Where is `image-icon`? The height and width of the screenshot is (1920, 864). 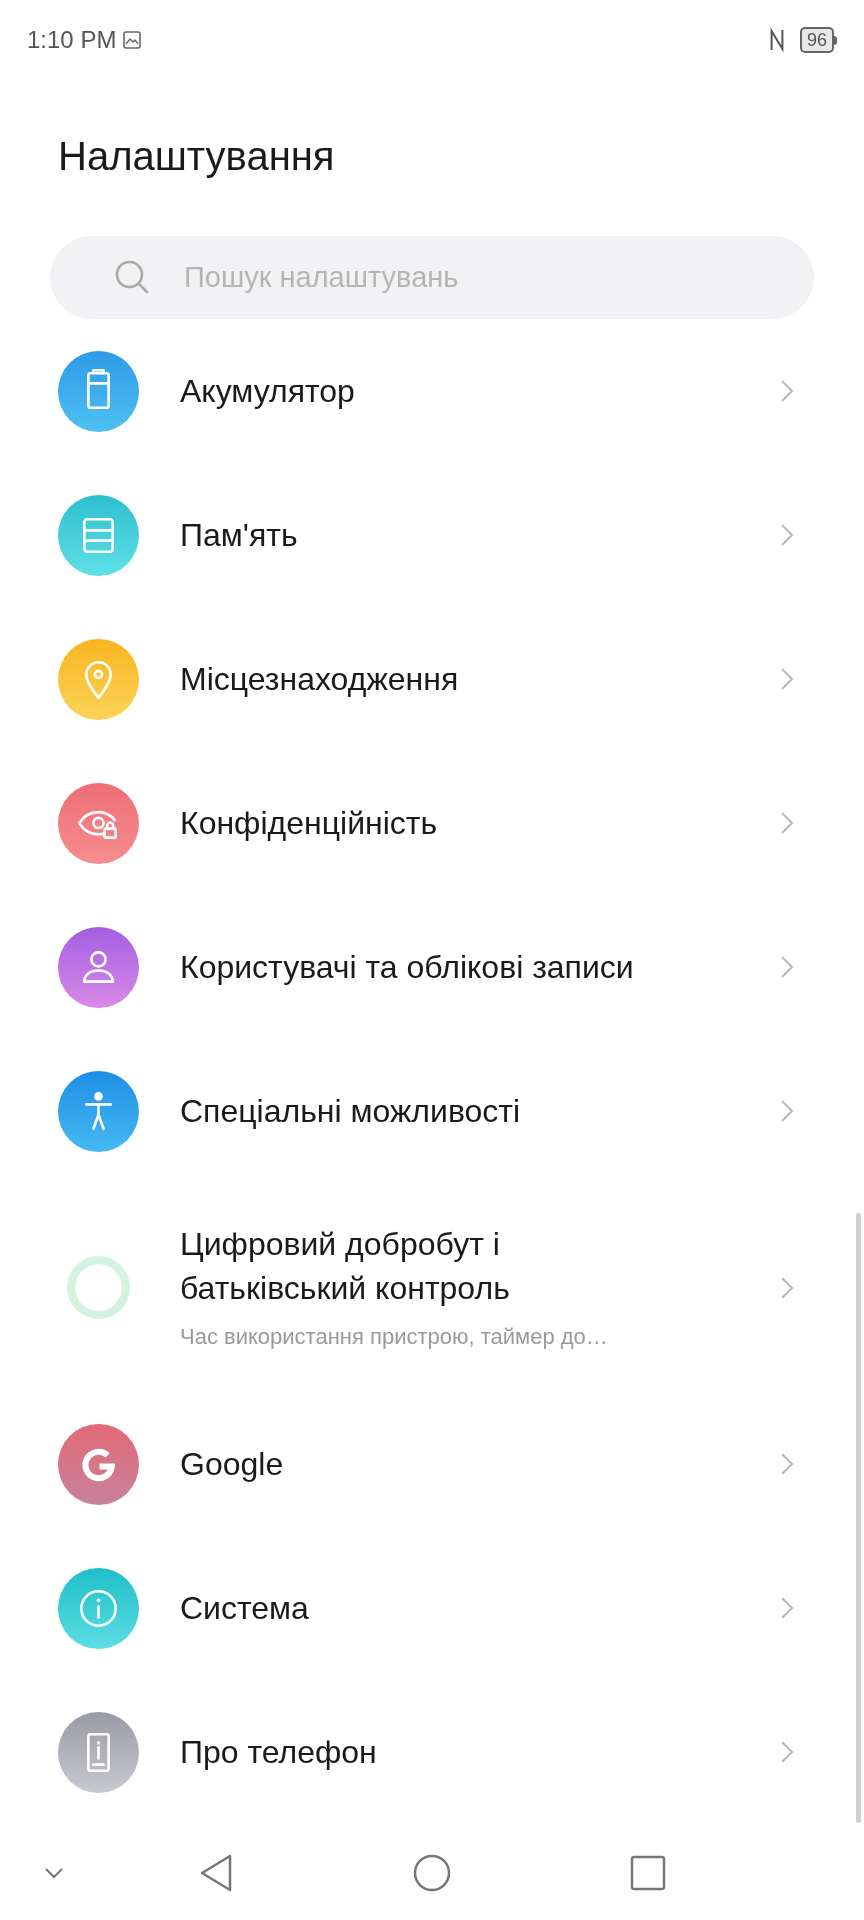
image-icon is located at coordinates (132, 40).